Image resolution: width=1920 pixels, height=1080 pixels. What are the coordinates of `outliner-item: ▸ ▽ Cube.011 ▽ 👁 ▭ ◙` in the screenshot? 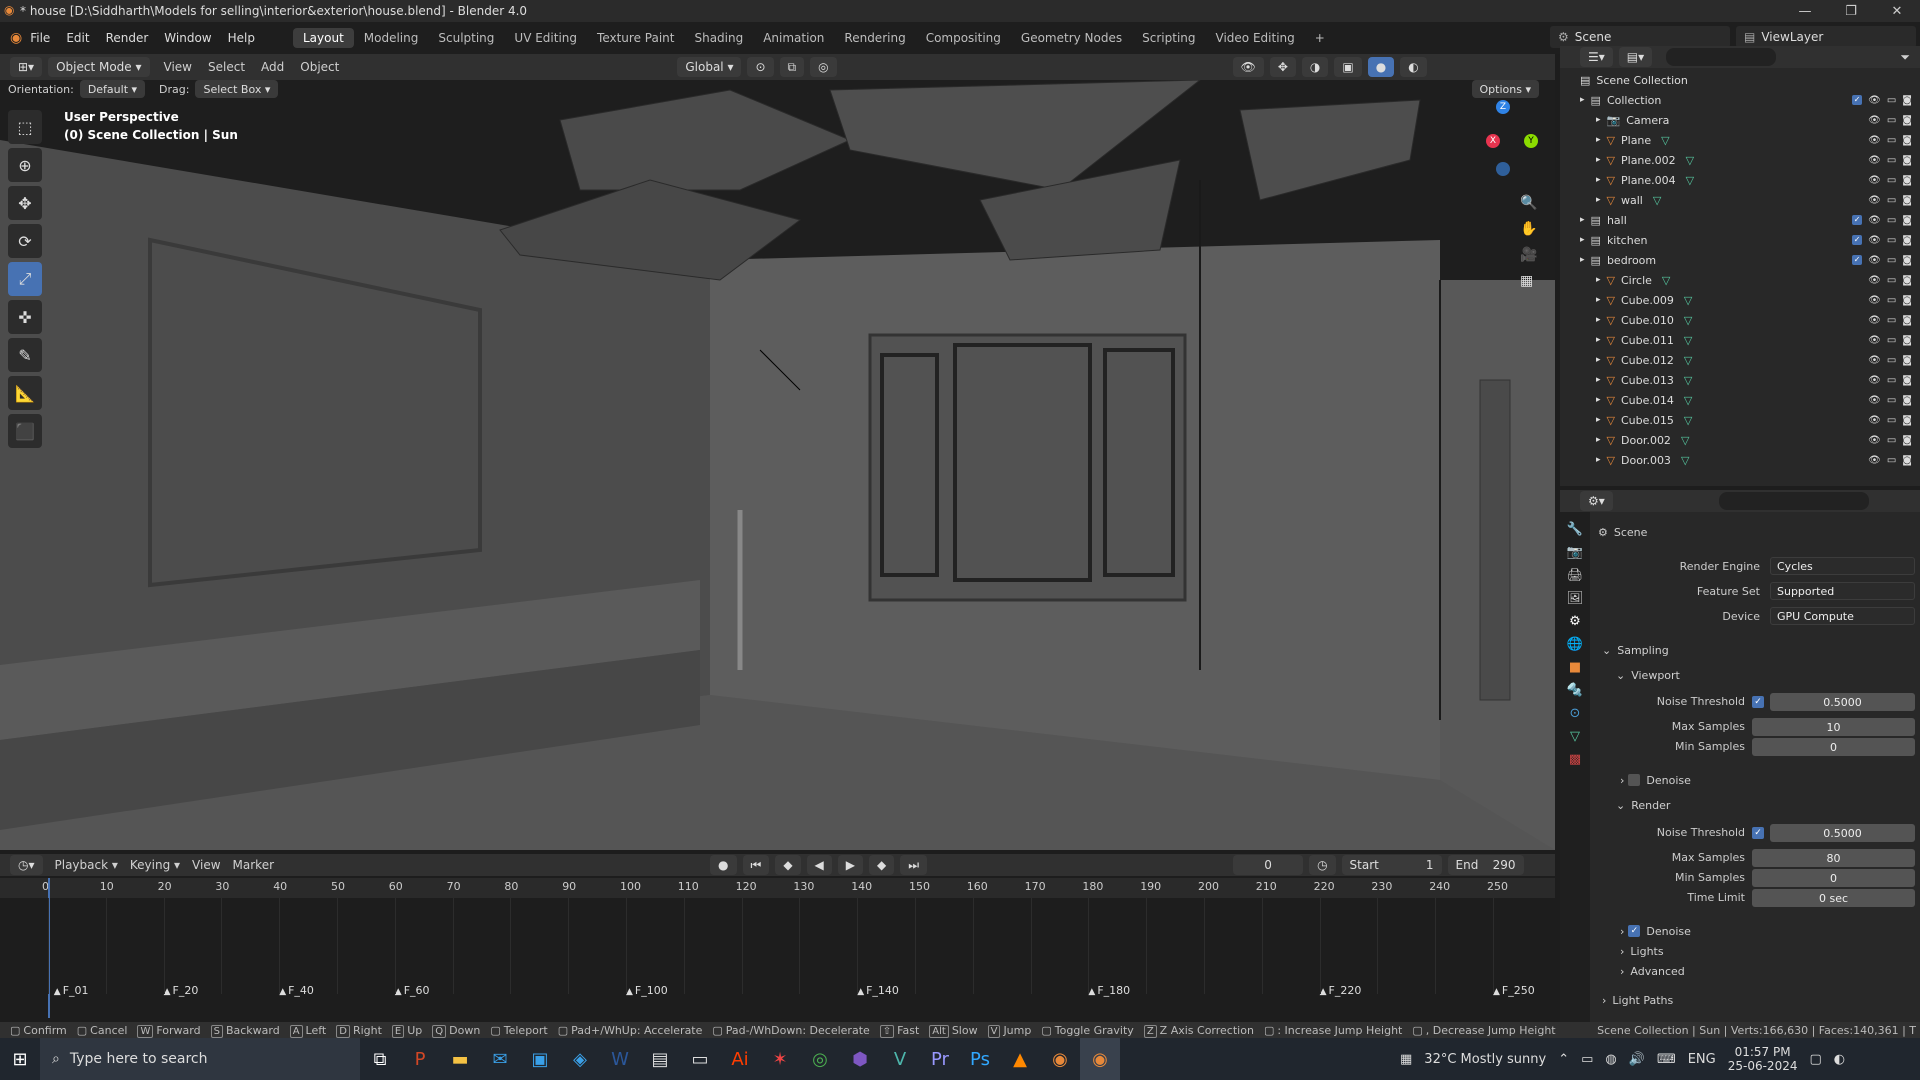 It's located at (1740, 340).